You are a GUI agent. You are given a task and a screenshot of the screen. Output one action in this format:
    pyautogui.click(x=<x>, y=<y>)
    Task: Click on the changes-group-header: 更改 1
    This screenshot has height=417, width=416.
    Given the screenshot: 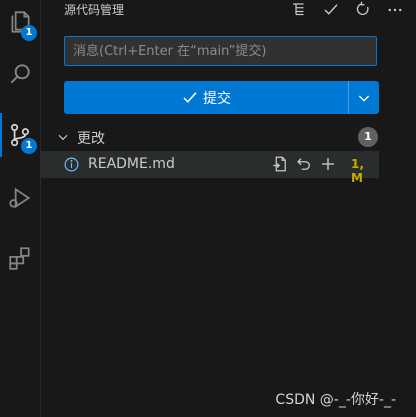 What is the action you would take?
    pyautogui.click(x=228, y=137)
    